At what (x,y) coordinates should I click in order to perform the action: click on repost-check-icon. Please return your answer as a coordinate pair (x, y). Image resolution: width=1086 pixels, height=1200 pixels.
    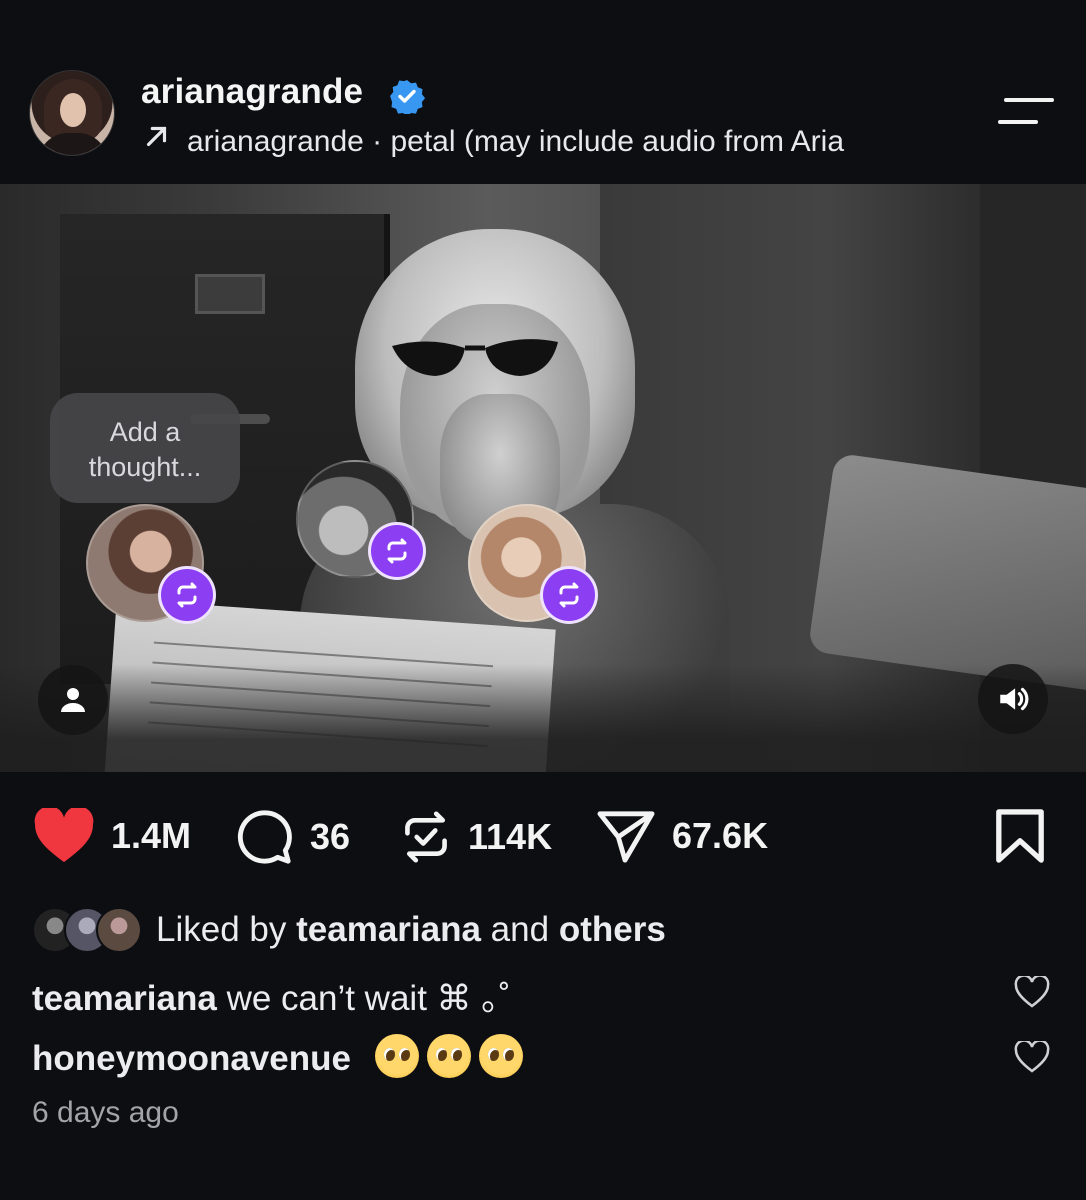
    Looking at the image, I should click on (426, 837).